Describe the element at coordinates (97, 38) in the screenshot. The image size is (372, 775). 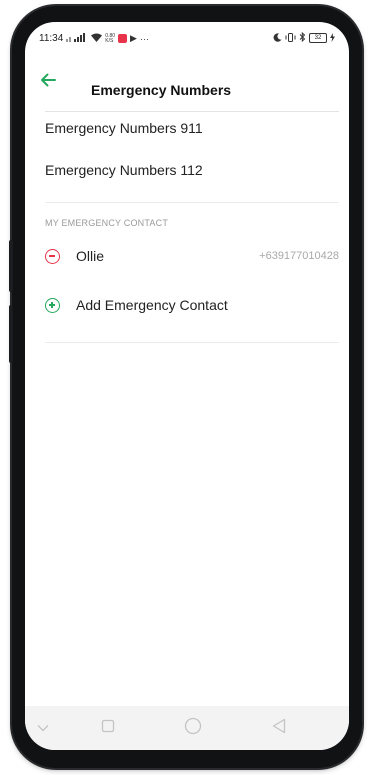
I see `wifi-icon` at that location.